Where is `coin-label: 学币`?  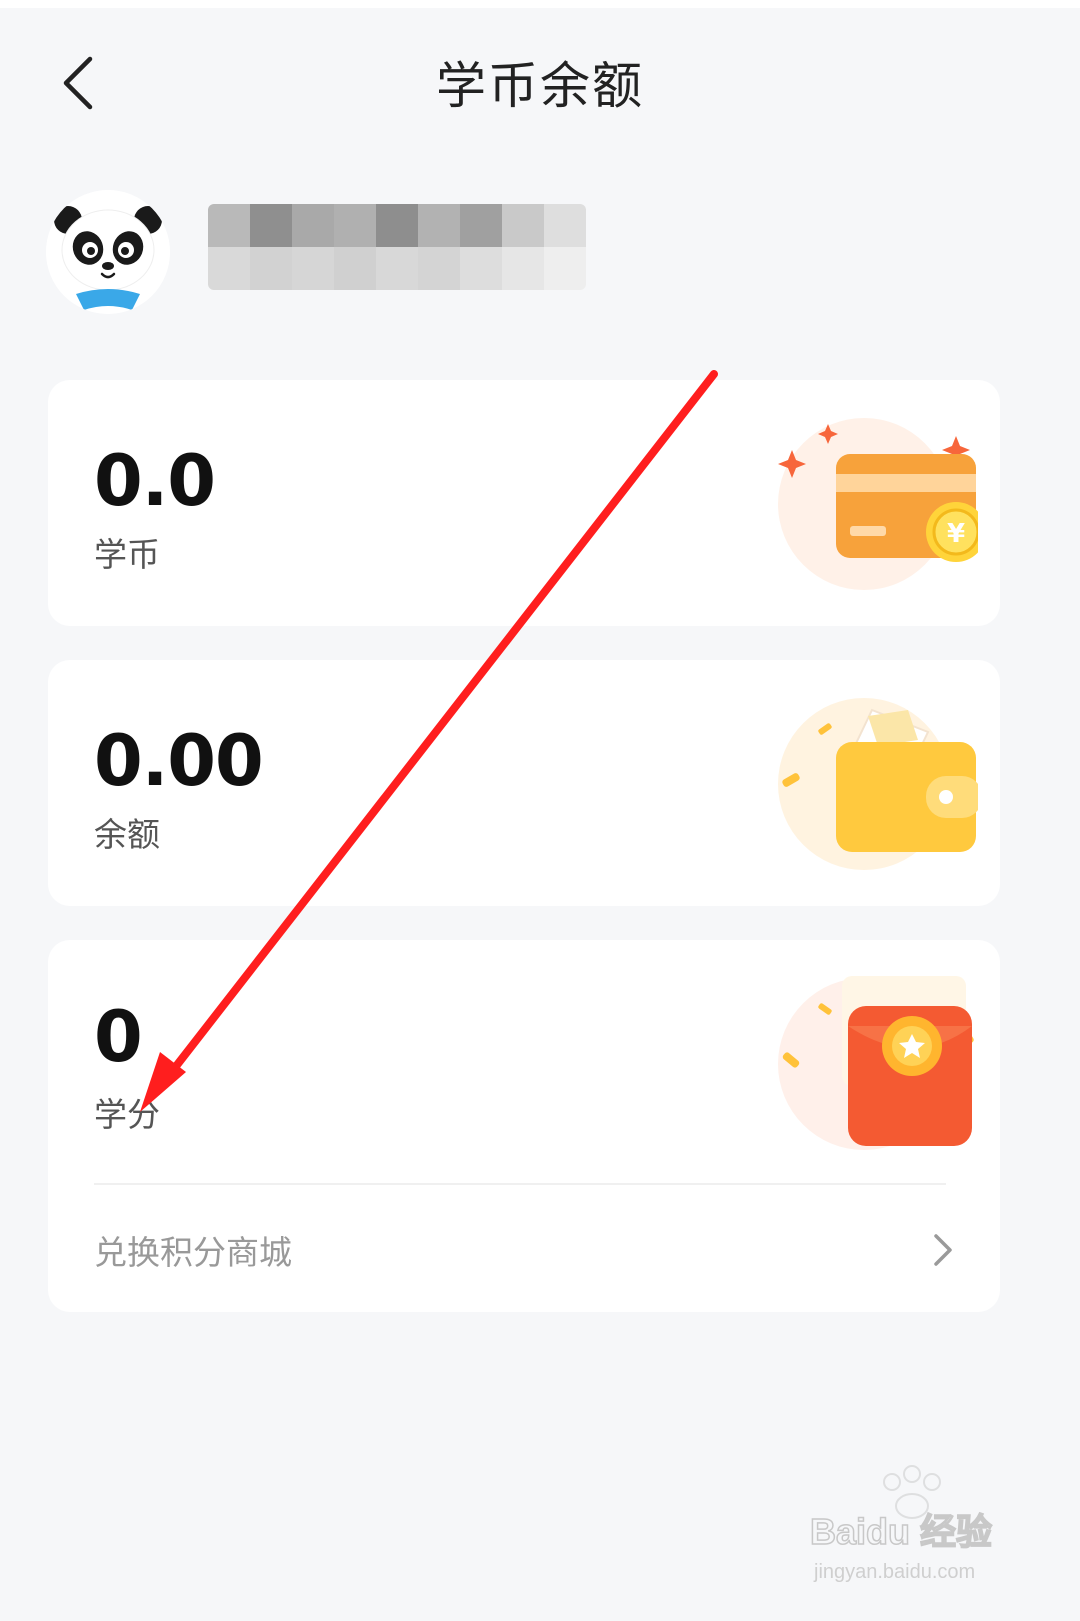 coin-label: 学币 is located at coordinates (127, 554).